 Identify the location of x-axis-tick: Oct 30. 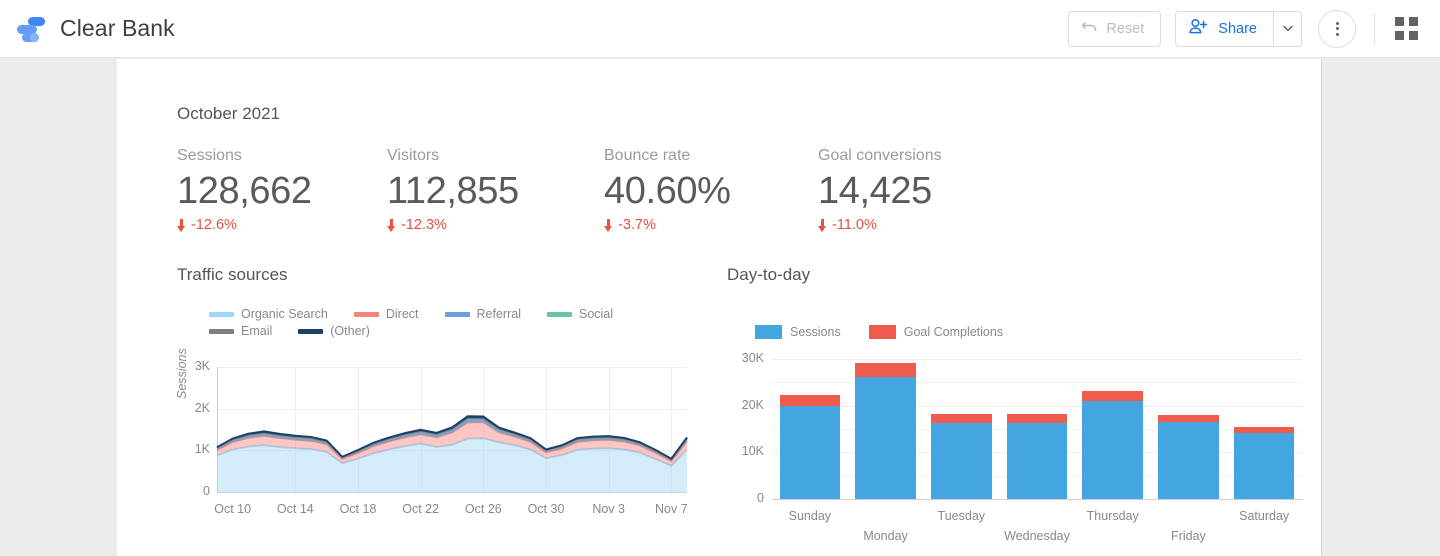
(546, 509).